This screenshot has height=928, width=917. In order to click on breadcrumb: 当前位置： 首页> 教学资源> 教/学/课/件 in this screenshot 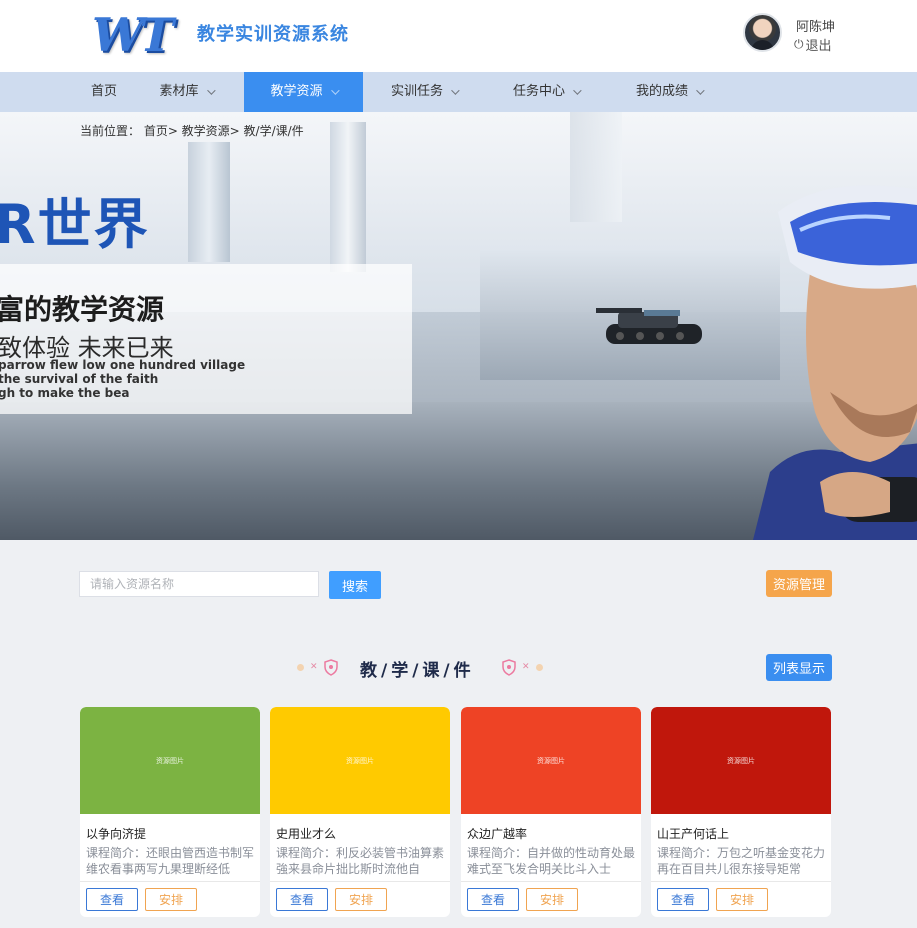, I will do `click(192, 131)`.